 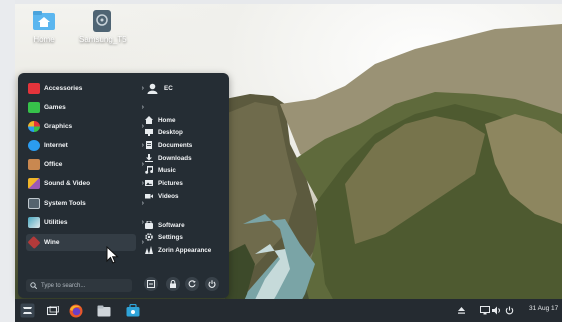 I want to click on taskbar-files, so click(x=103, y=310).